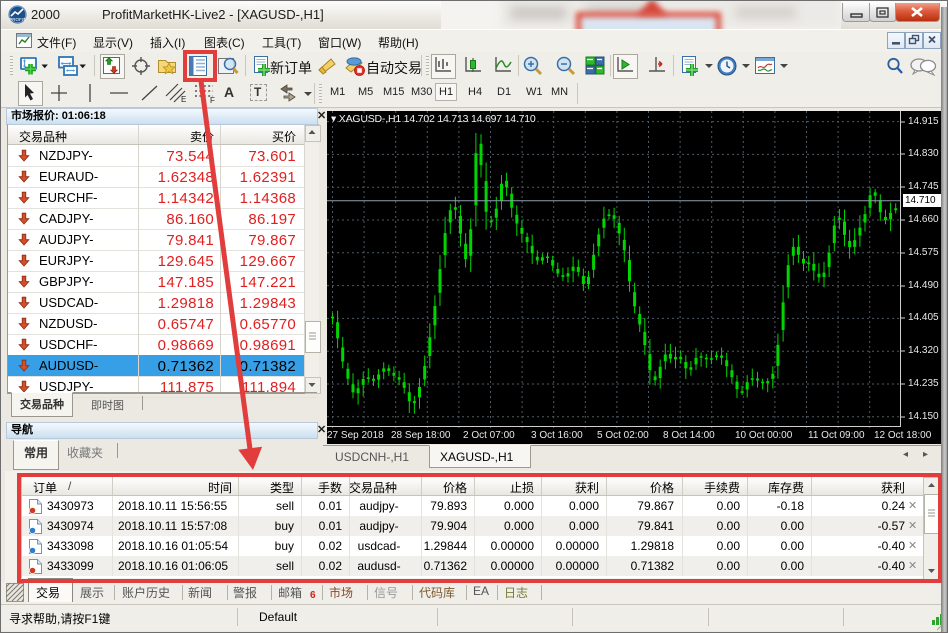 This screenshot has height=633, width=948. I want to click on svg-text: PROFIT, so click(17, 19).